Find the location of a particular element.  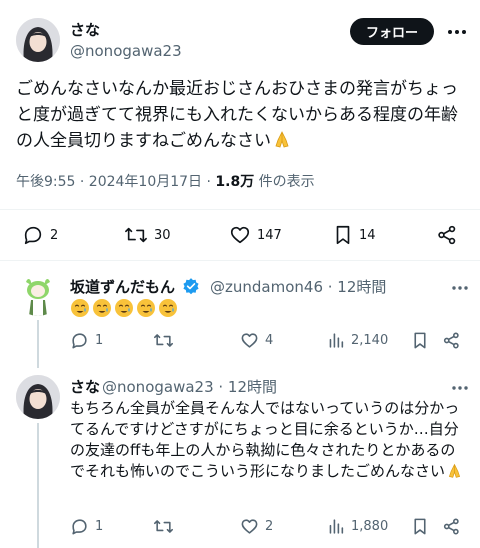

like-count: 4 is located at coordinates (269, 340).